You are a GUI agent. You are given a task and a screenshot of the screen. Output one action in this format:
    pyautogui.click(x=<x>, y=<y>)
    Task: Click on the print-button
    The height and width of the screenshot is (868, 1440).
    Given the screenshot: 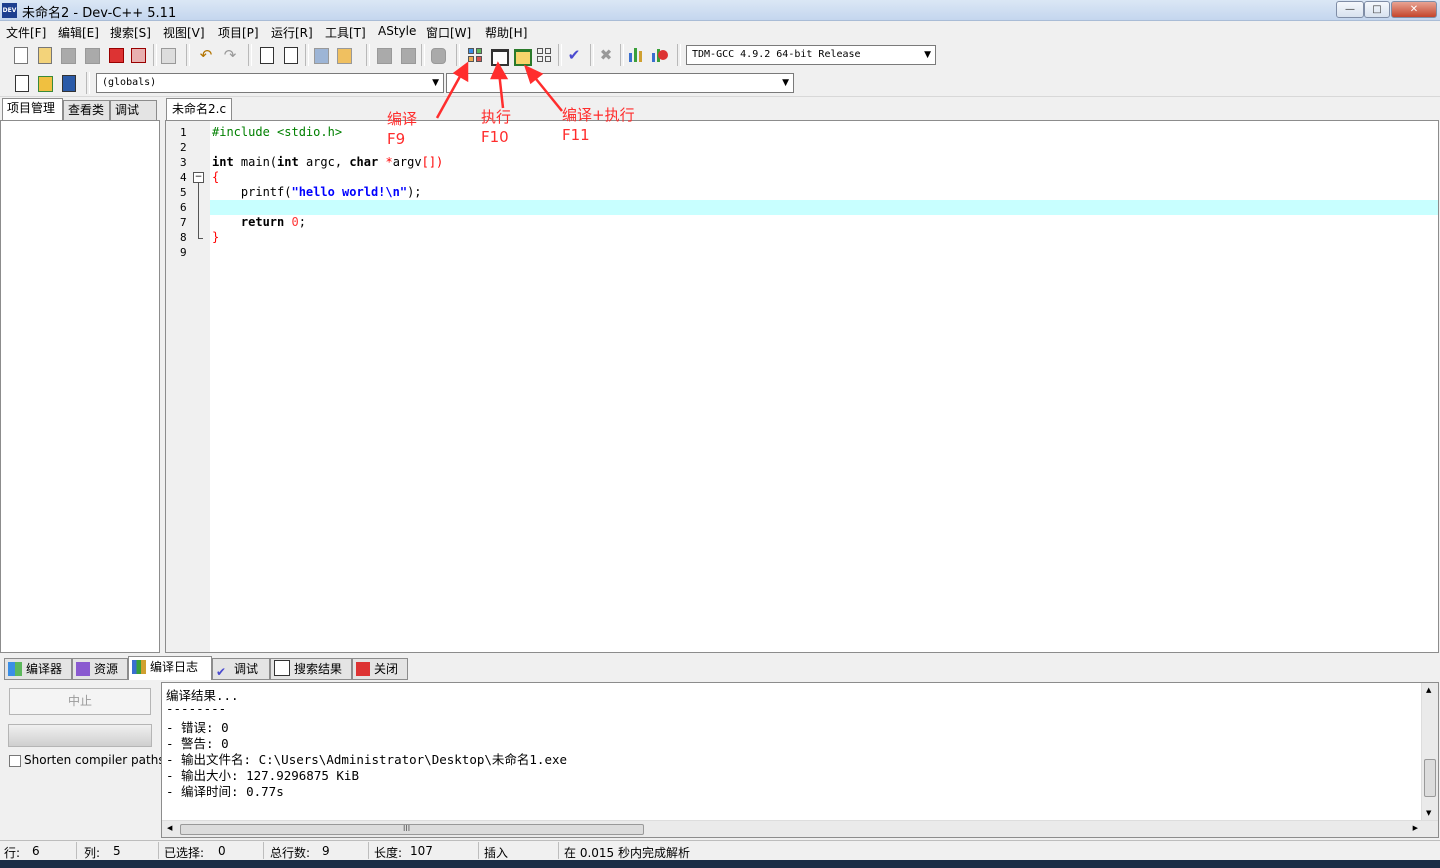 What is the action you would take?
    pyautogui.click(x=168, y=55)
    